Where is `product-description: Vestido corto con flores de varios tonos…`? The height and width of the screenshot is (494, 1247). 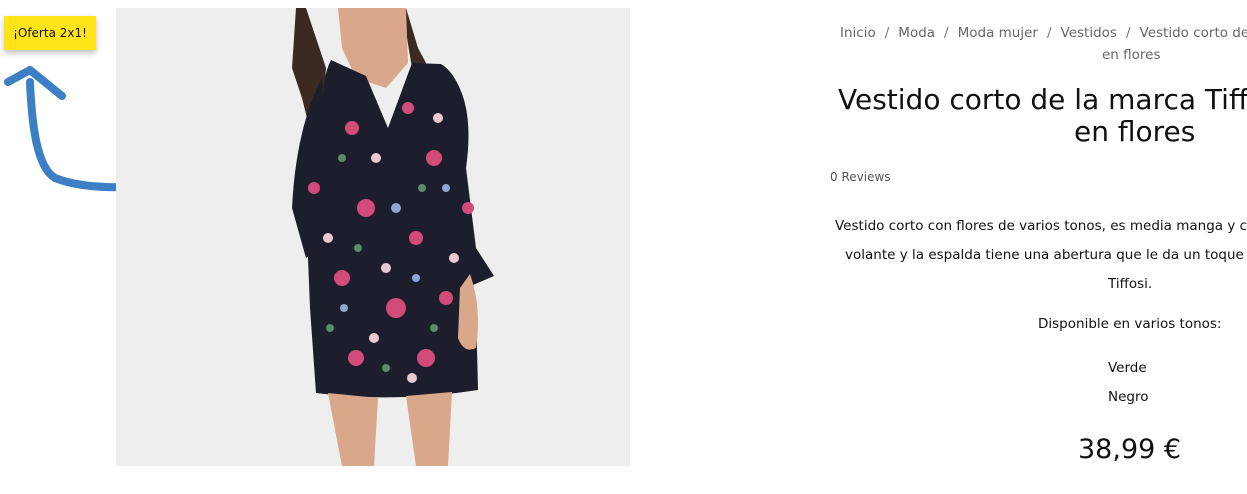
product-description: Vestido corto con flores de varios tonos… is located at coordinates (1041, 255).